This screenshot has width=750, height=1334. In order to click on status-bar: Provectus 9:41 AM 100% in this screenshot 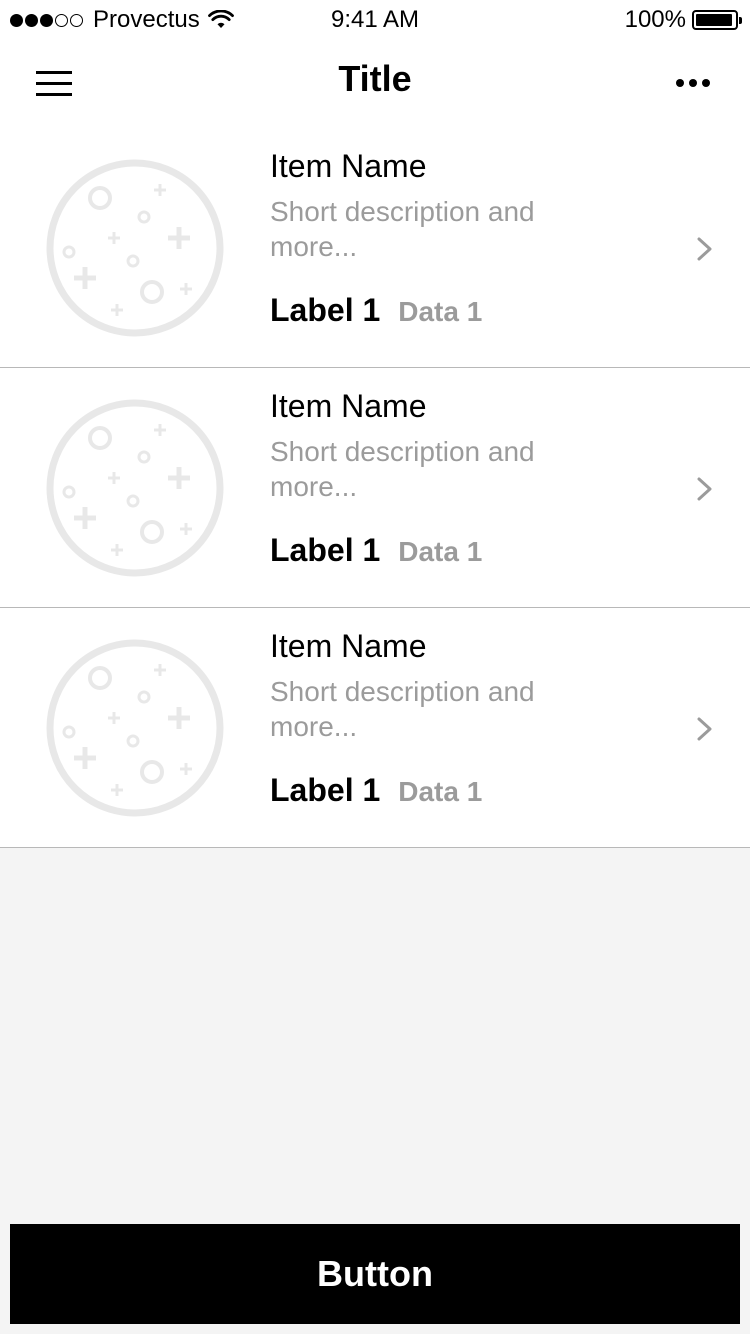, I will do `click(375, 20)`.